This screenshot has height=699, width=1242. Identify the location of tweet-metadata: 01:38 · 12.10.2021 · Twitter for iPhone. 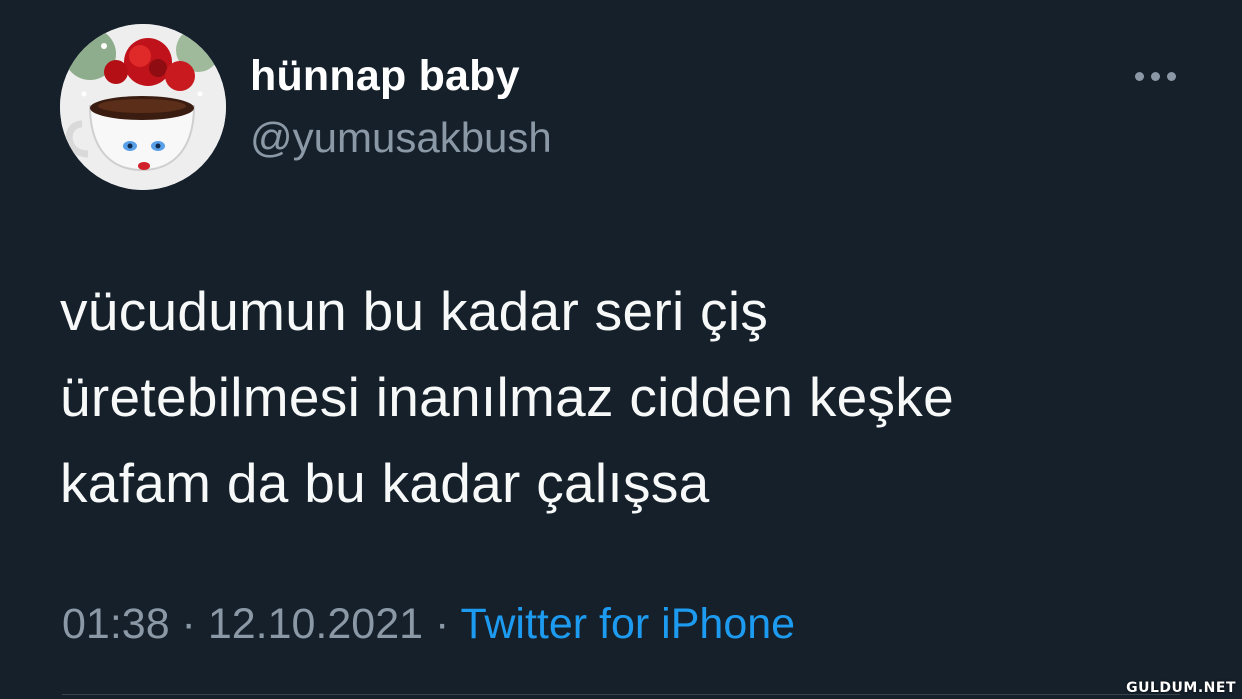
(428, 624).